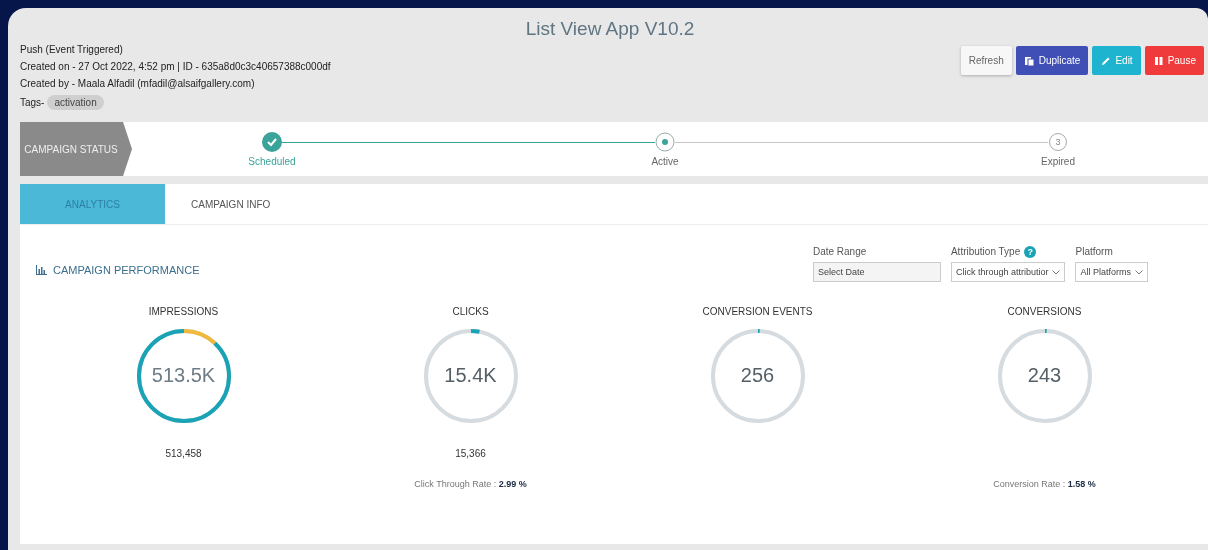 The image size is (1208, 550). What do you see at coordinates (839, 251) in the screenshot?
I see `filter-label: Date Range` at bounding box center [839, 251].